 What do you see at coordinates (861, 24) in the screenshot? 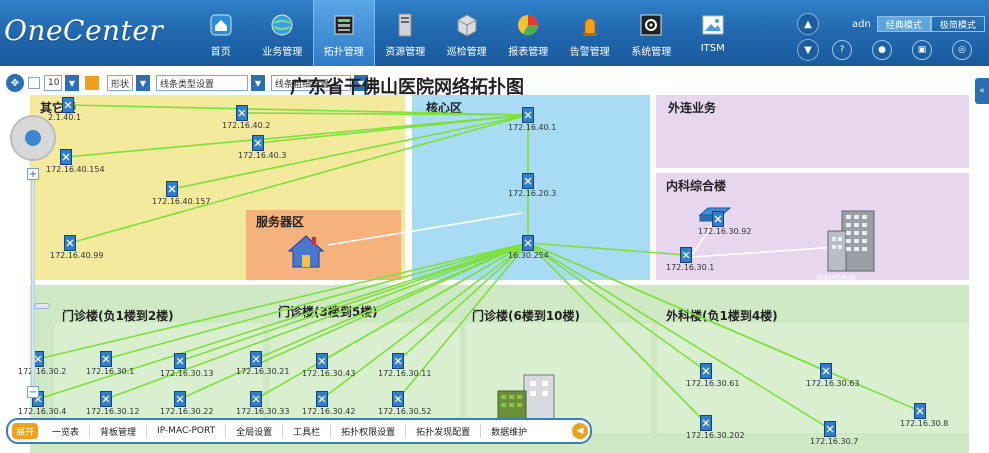
I see `username: adn` at bounding box center [861, 24].